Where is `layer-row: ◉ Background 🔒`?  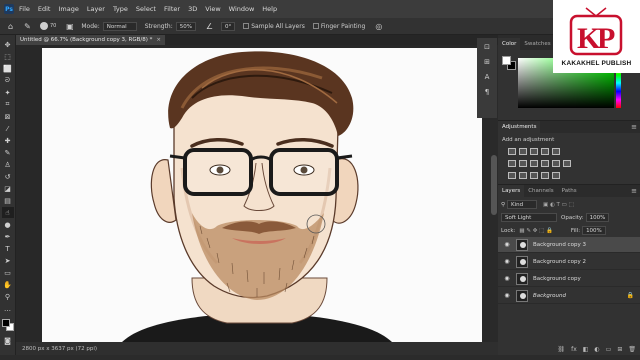 layer-row: ◉ Background 🔒 is located at coordinates (569, 296).